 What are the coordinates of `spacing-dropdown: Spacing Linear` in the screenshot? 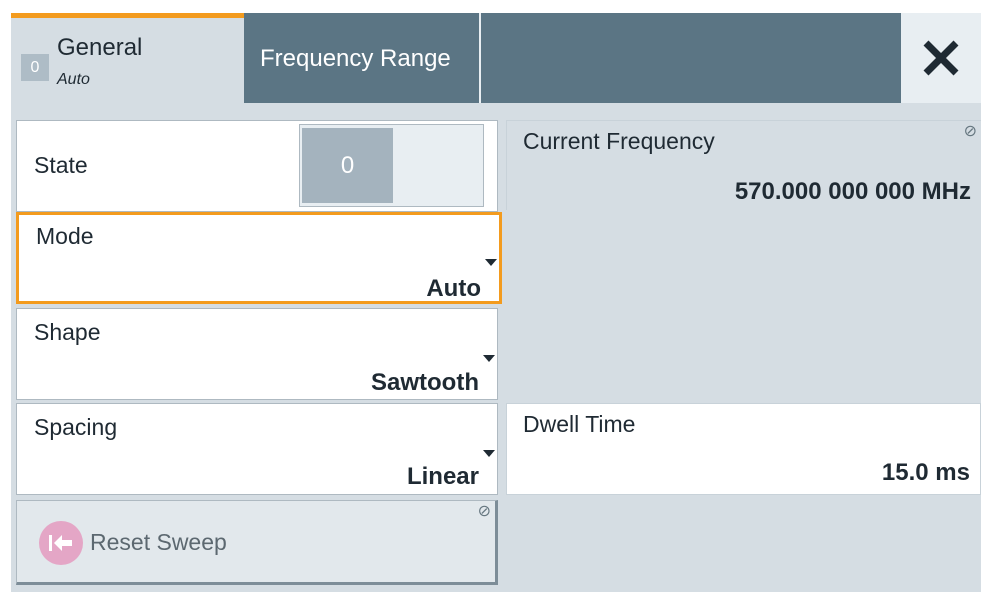 It's located at (257, 449).